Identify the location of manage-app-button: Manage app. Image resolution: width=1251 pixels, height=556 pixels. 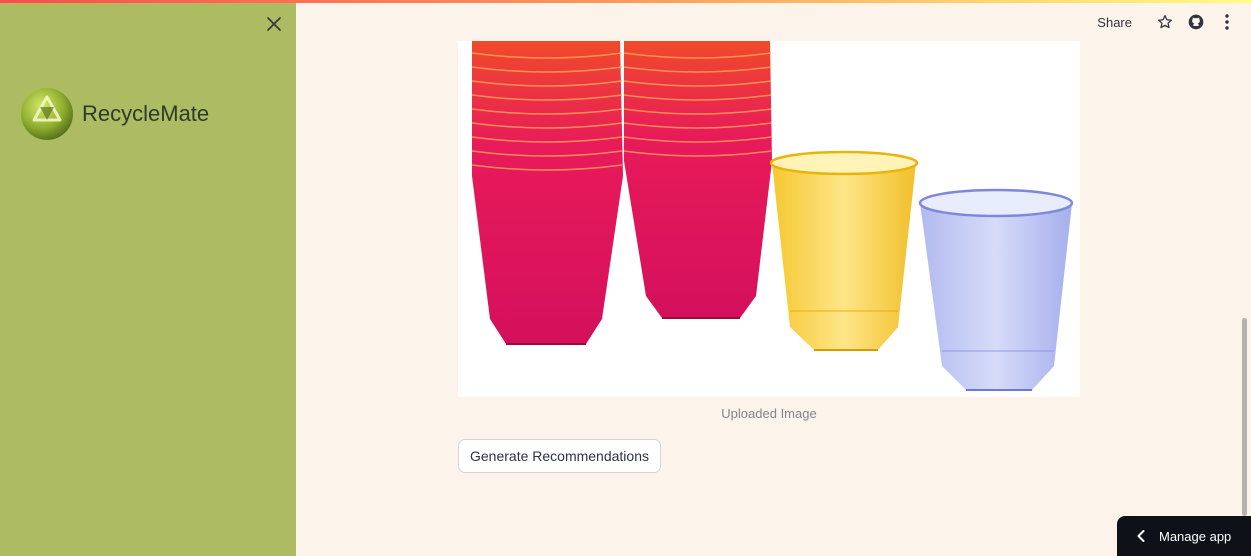
(1184, 536).